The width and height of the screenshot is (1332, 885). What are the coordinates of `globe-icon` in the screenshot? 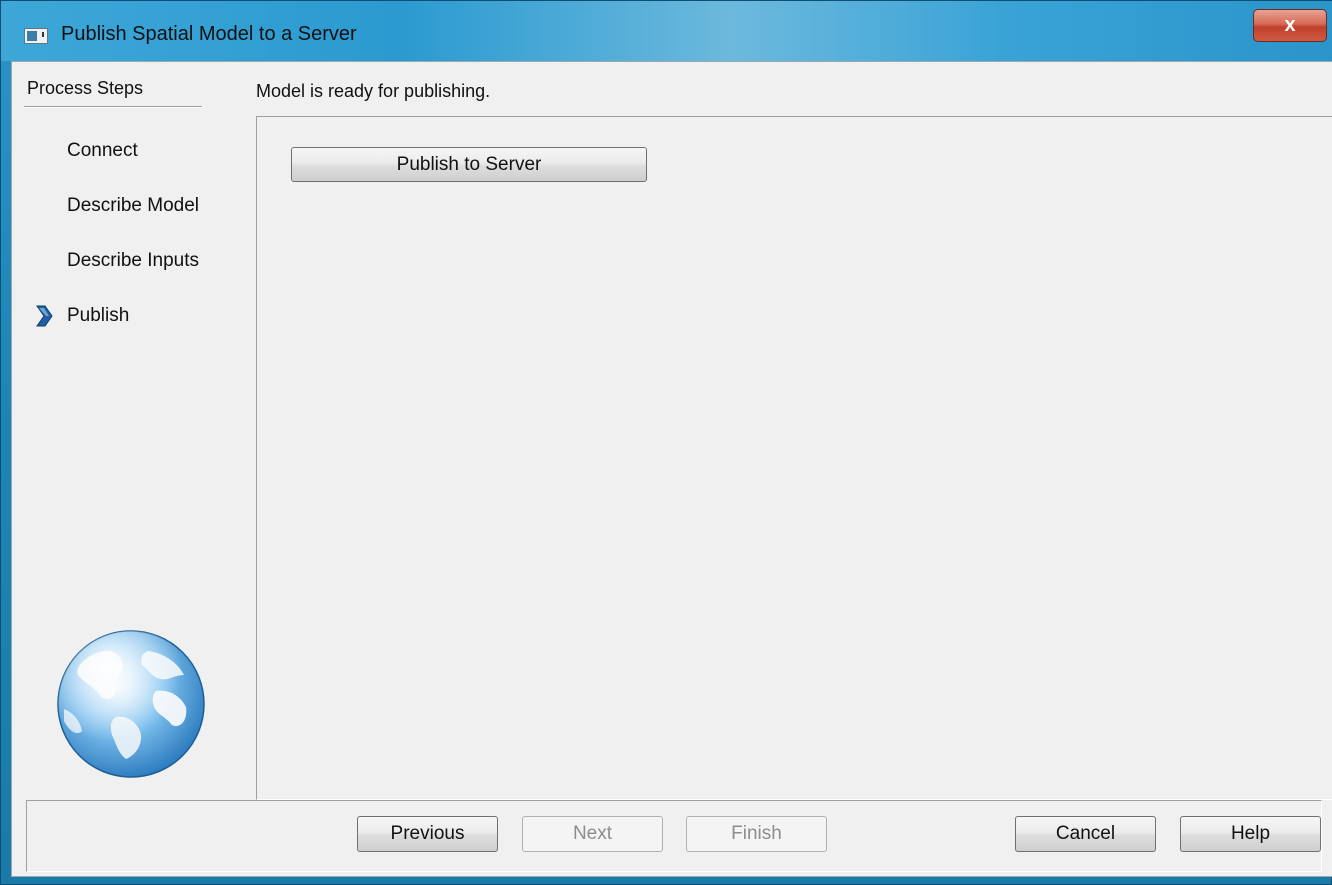 It's located at (131, 704).